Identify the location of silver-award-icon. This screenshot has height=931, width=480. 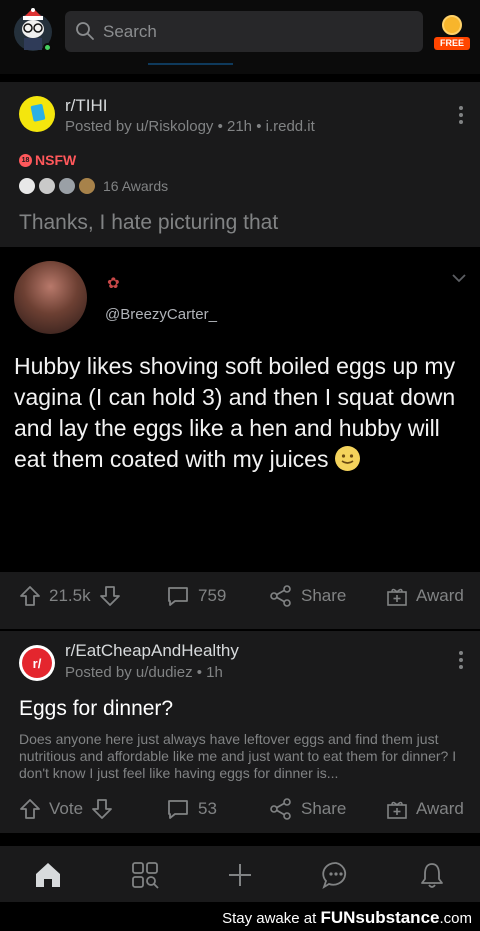
(27, 186).